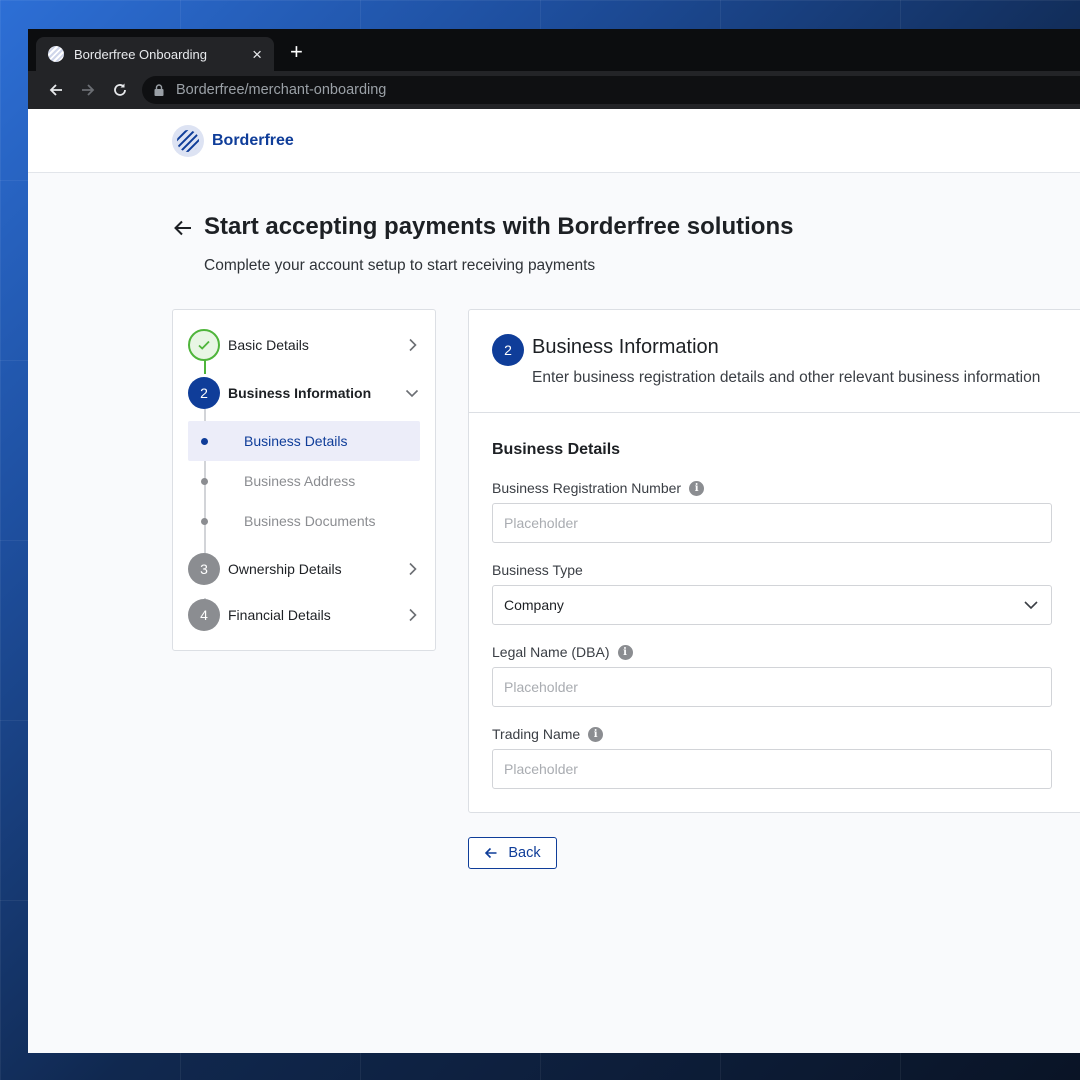 The width and height of the screenshot is (1080, 1080). I want to click on business-type-select: Company, so click(772, 605).